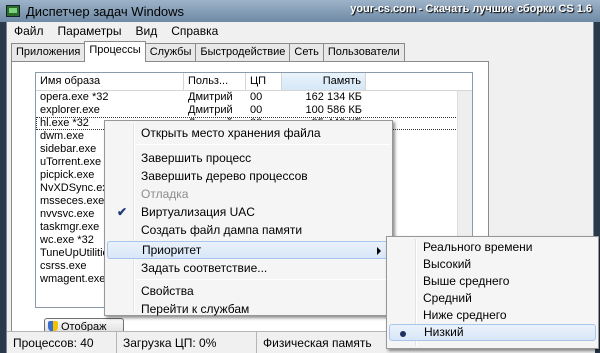  I want to click on menu-item-label: Свойства, so click(167, 291).